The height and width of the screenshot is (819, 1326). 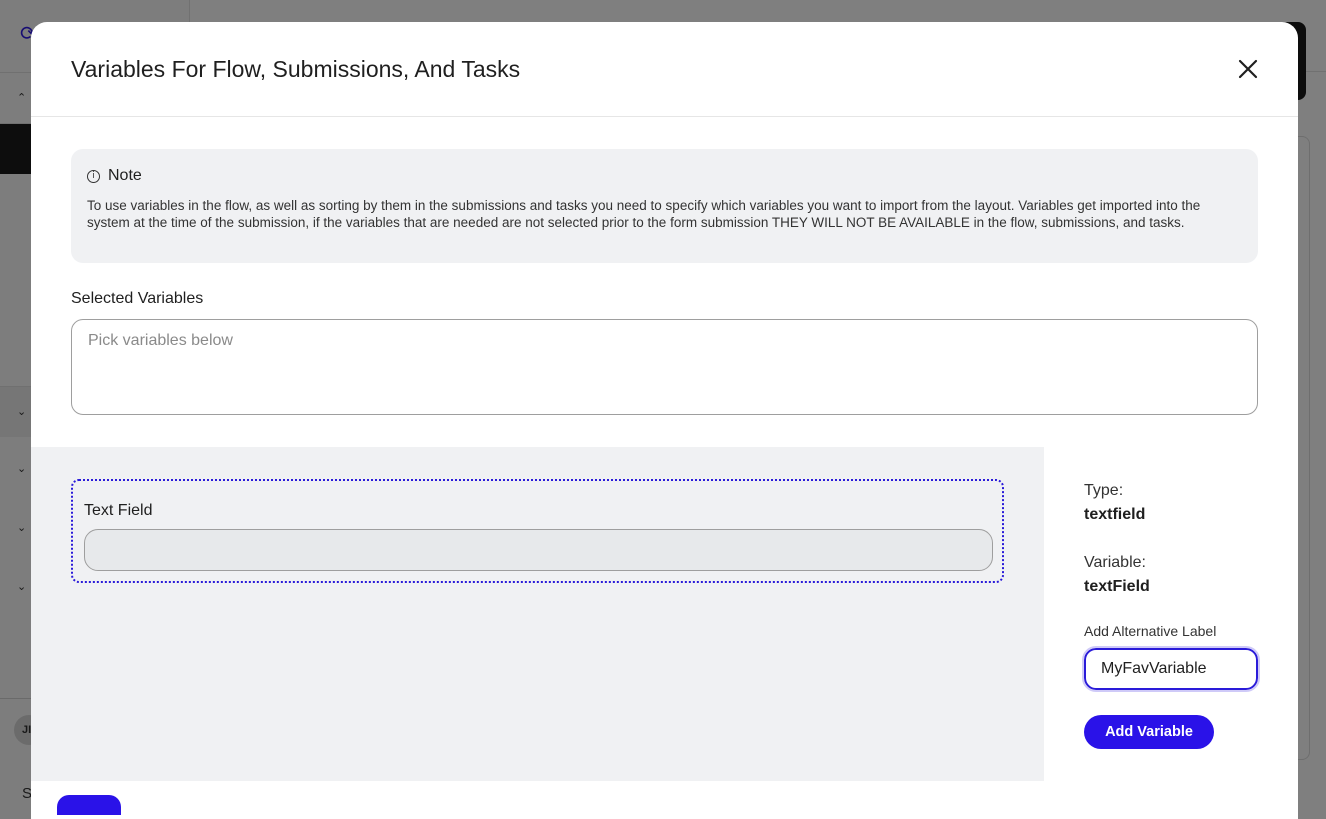 What do you see at coordinates (664, 367) in the screenshot?
I see `selected-variables-input` at bounding box center [664, 367].